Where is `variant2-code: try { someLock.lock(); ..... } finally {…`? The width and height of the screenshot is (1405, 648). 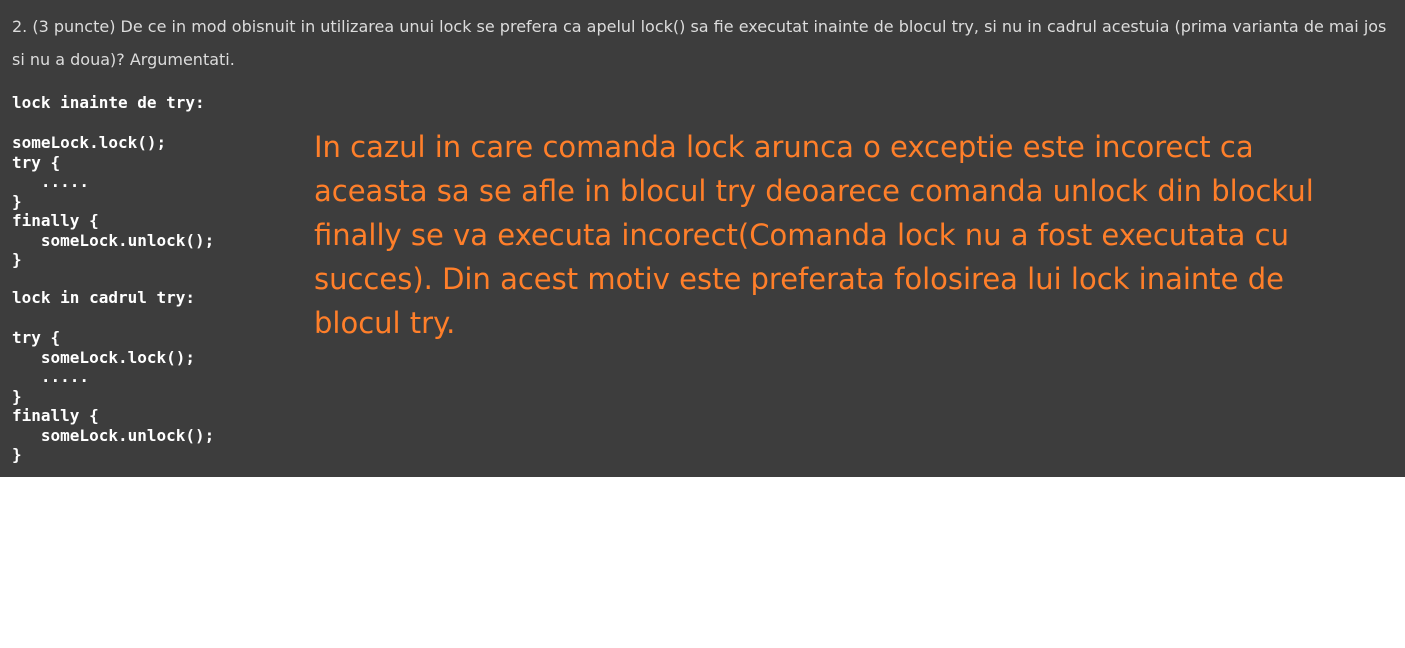 variant2-code: try { someLock.lock(); ..... } finally {… is located at coordinates (113, 396).